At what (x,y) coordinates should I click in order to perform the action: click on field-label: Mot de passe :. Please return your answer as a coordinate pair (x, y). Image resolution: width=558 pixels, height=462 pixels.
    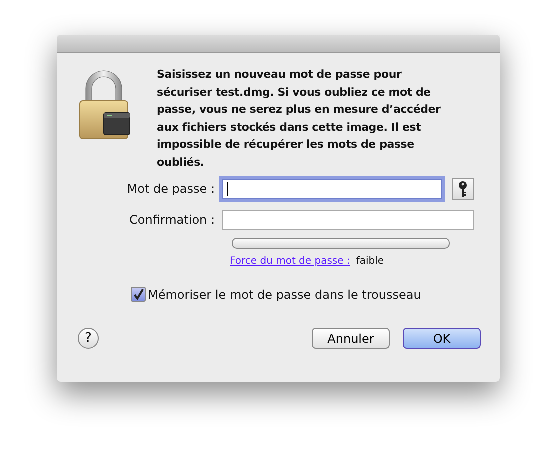
    Looking at the image, I should click on (171, 189).